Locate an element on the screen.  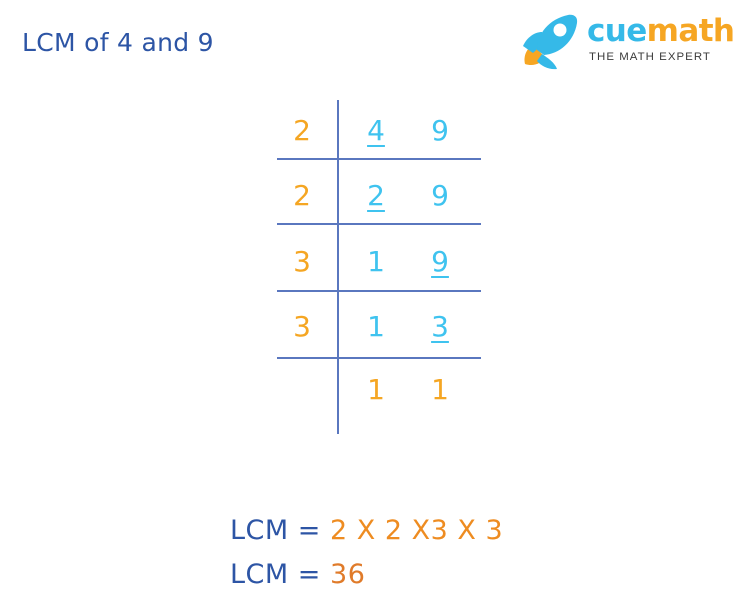
logo-word-cue: cue is located at coordinates (617, 31).